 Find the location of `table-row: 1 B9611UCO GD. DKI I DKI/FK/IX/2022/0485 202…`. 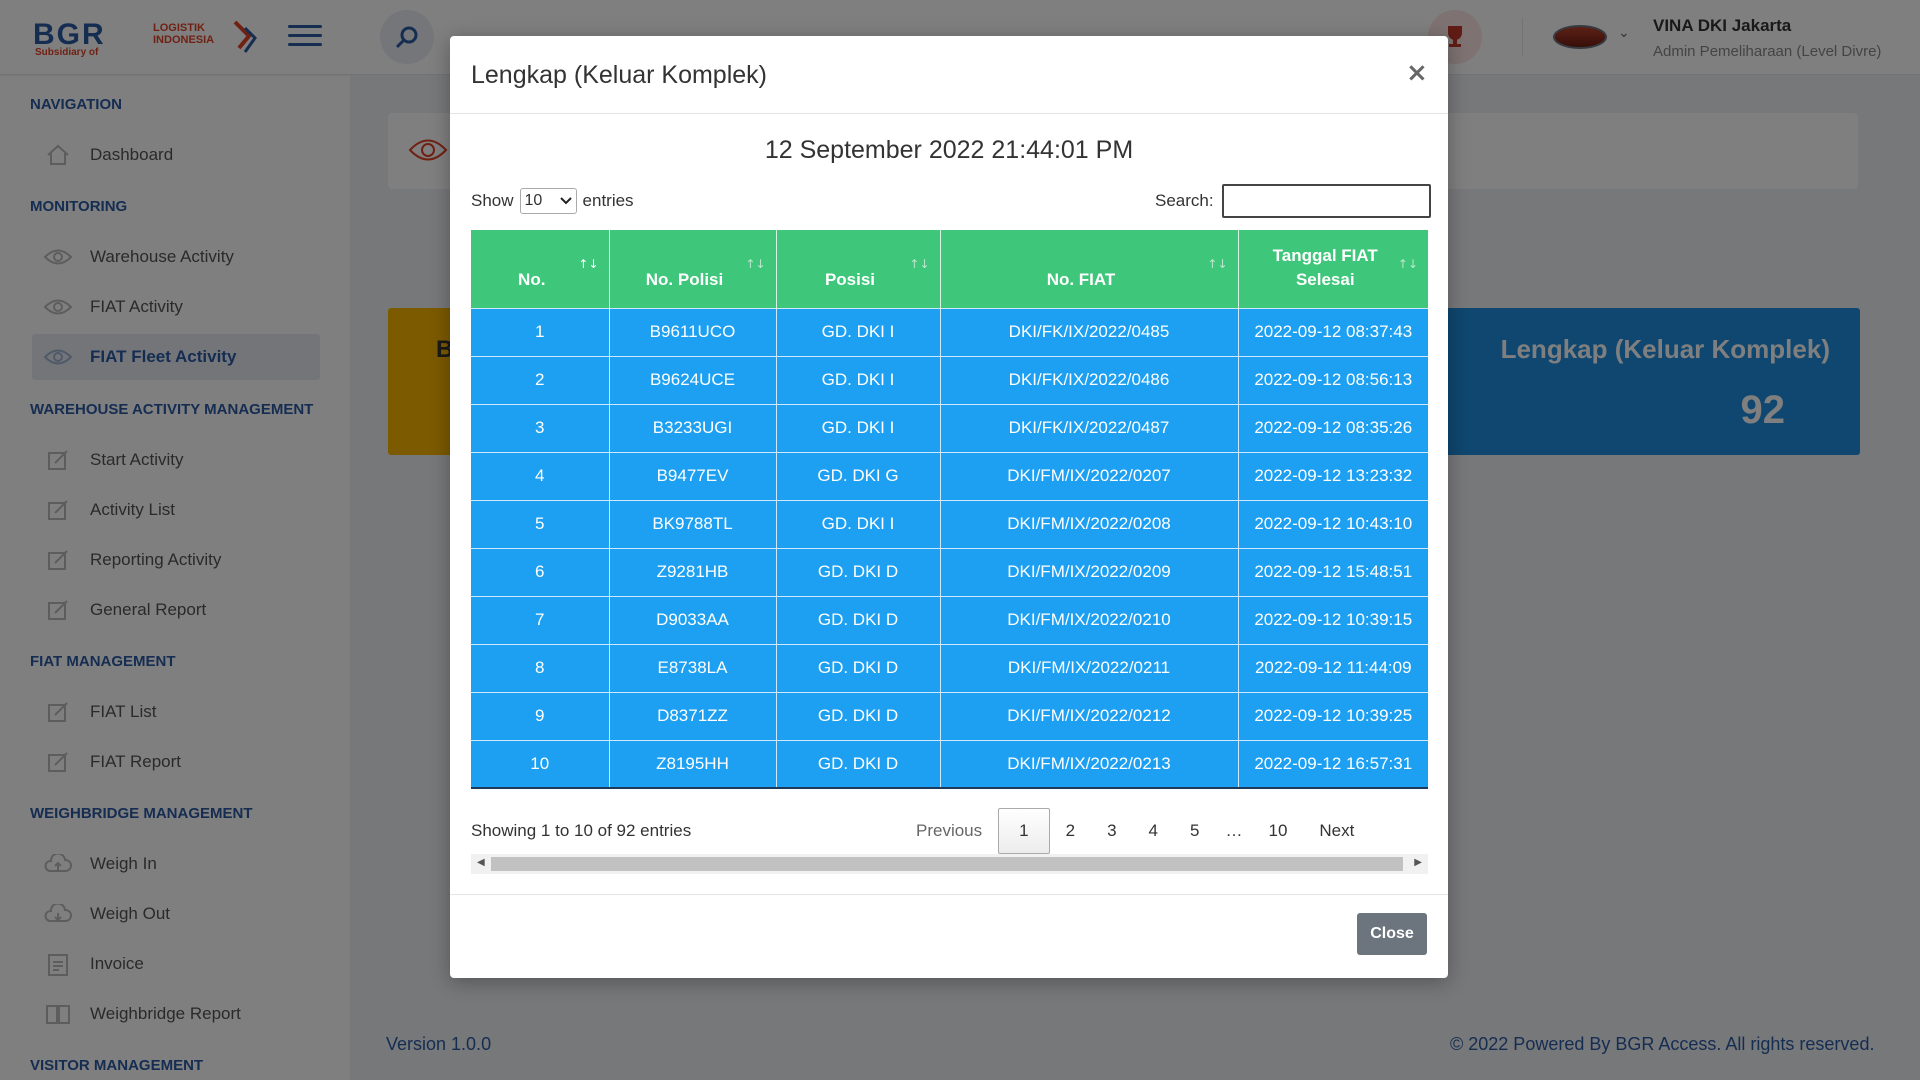

table-row: 1 B9611UCO GD. DKI I DKI/FK/IX/2022/0485 202… is located at coordinates (949, 331).